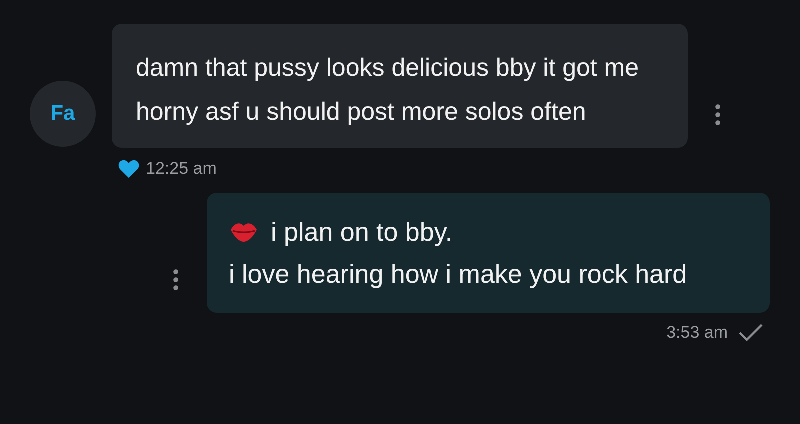 This screenshot has height=424, width=800. What do you see at coordinates (697, 333) in the screenshot?
I see `message-time: 3:53 am` at bounding box center [697, 333].